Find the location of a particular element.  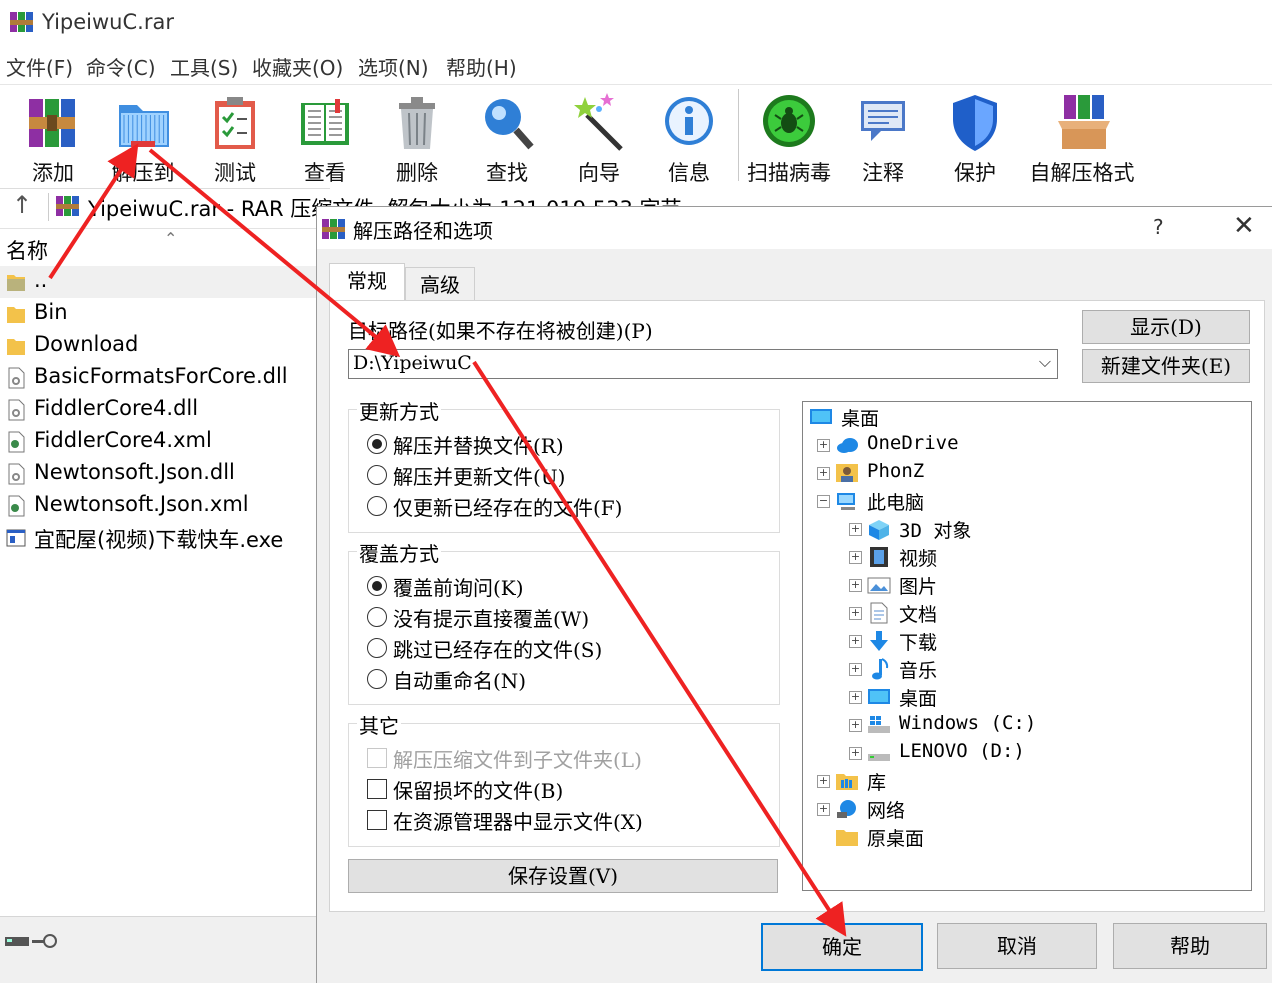

title-bar: YipeiwuC.rar is located at coordinates (636, 23).